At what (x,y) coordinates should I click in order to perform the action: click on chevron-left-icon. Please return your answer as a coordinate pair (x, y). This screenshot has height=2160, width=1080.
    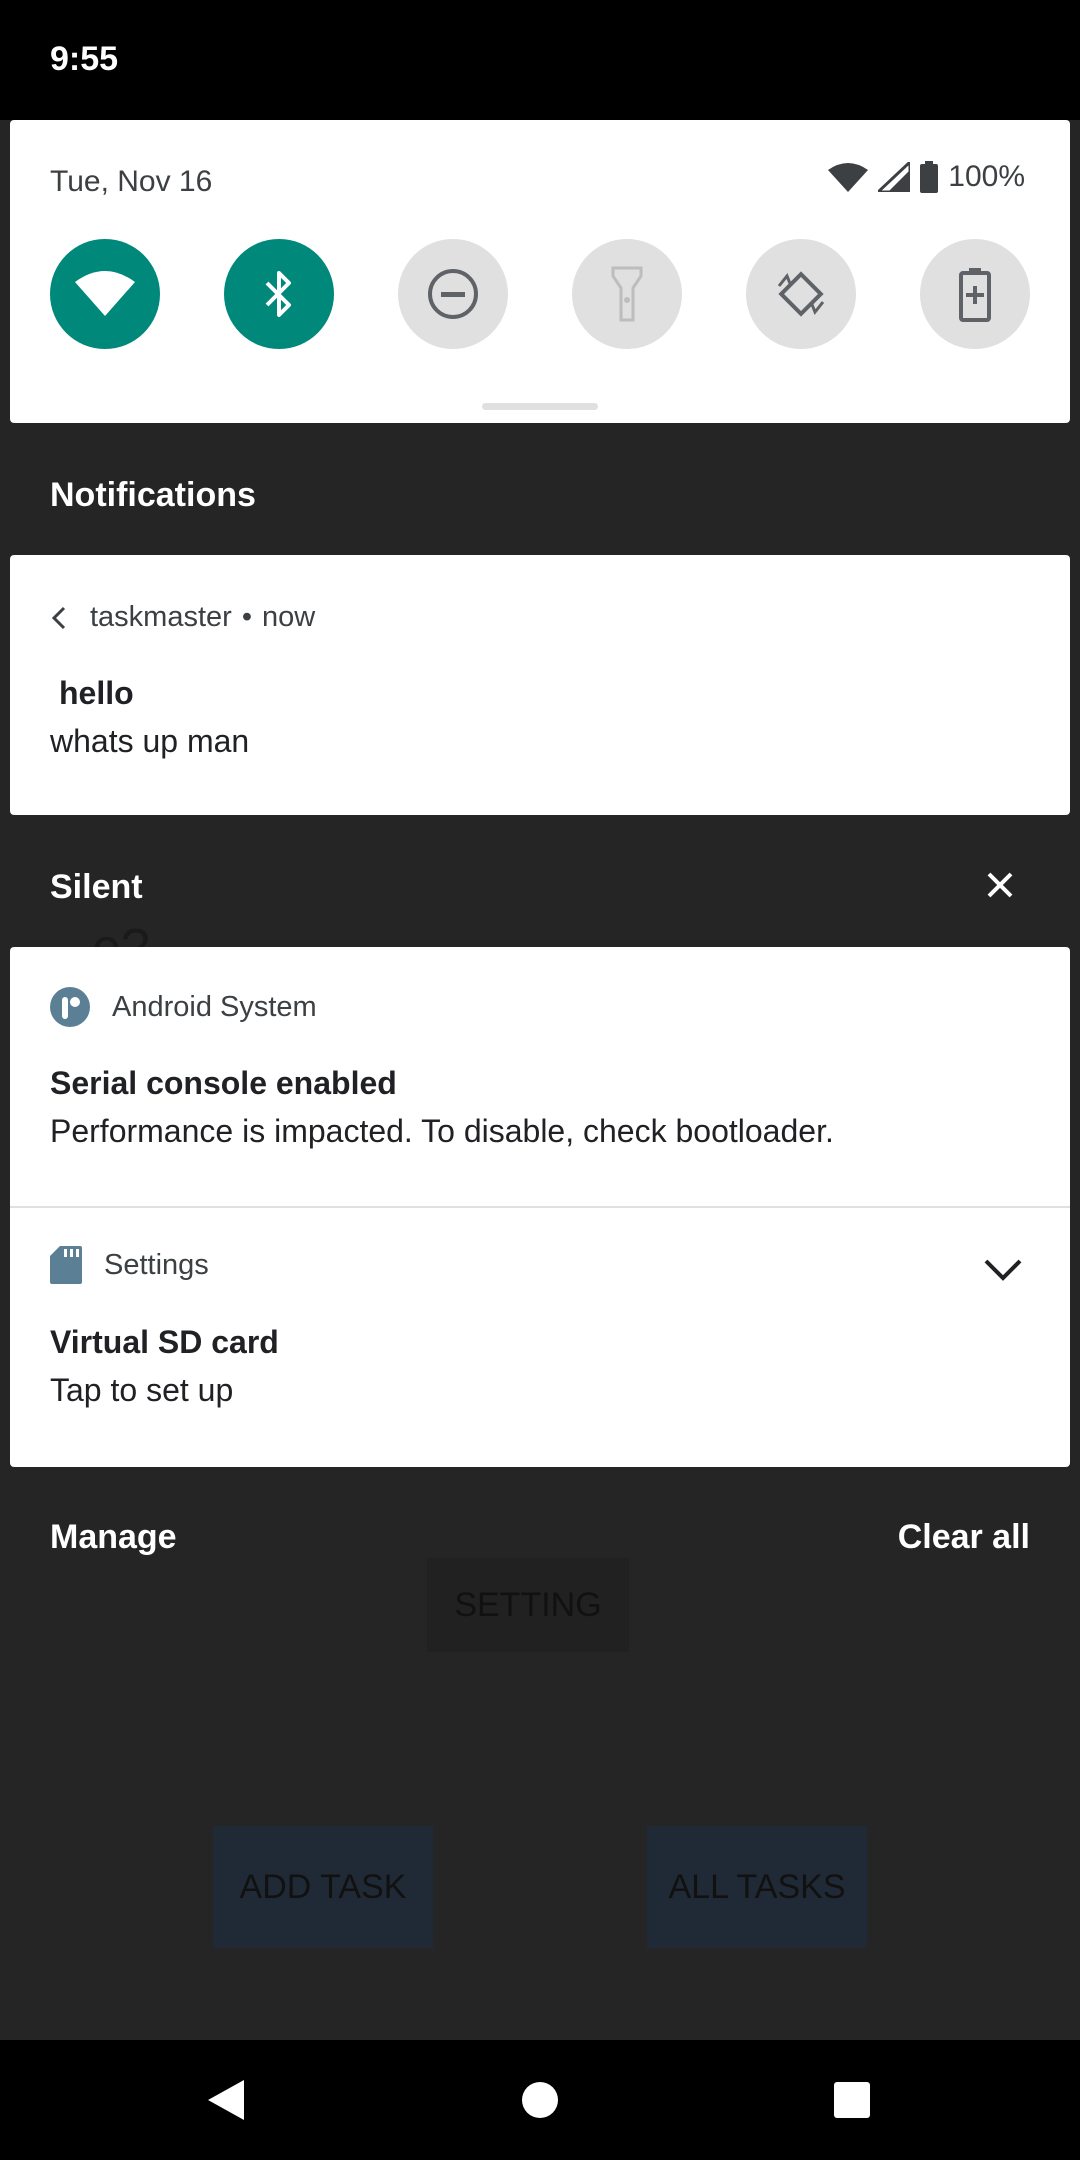
    Looking at the image, I should click on (59, 618).